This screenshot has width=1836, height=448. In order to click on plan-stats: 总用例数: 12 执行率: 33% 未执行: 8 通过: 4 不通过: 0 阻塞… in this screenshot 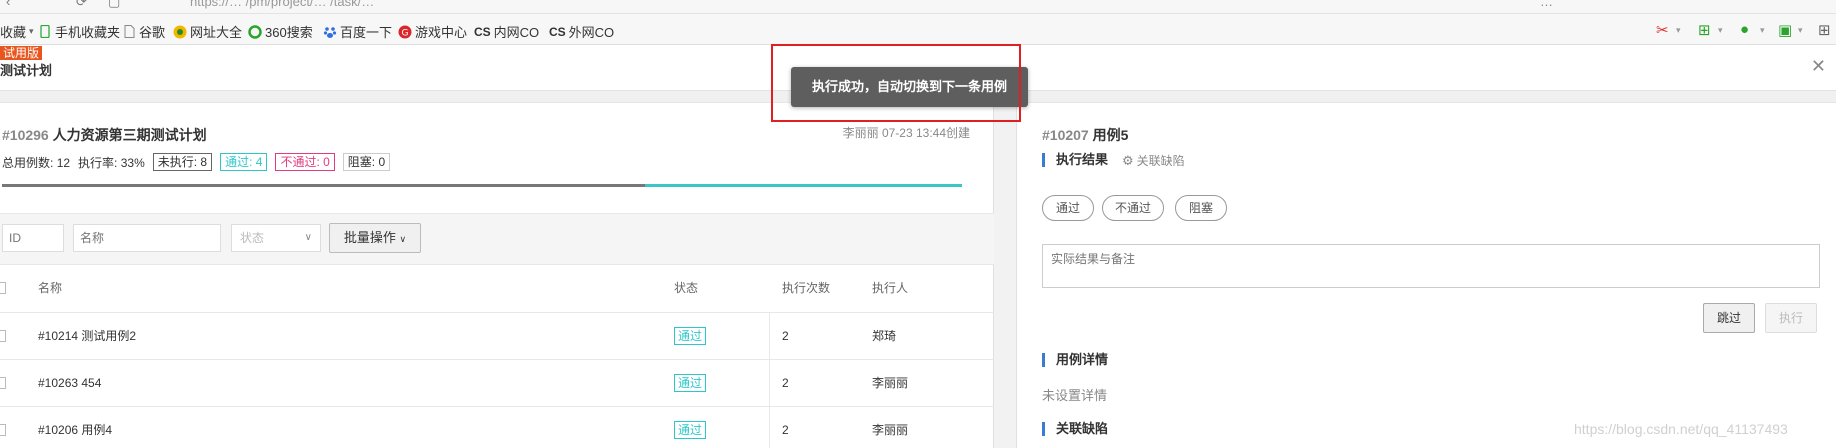, I will do `click(196, 162)`.